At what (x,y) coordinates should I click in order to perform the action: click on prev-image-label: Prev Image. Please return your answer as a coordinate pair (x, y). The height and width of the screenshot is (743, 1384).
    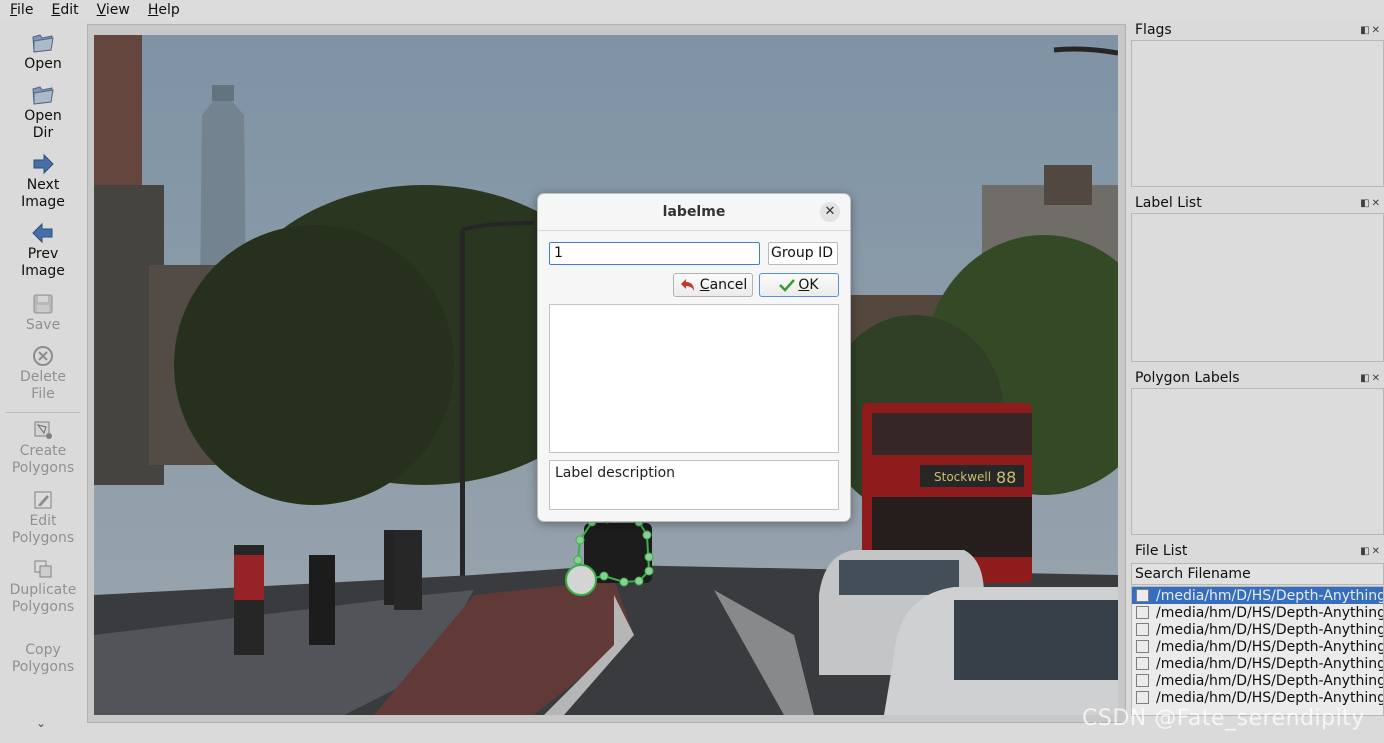
    Looking at the image, I should click on (43, 262).